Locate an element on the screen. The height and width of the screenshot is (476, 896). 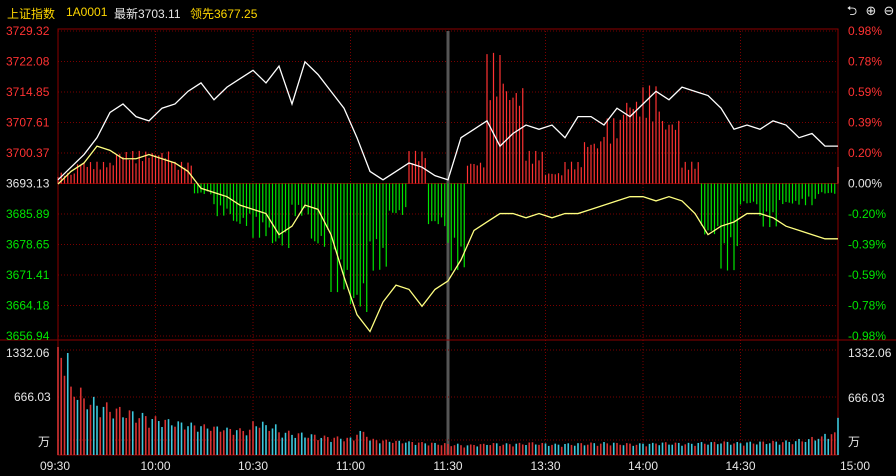
volume-unit-label-right: 万 is located at coordinates (854, 442).